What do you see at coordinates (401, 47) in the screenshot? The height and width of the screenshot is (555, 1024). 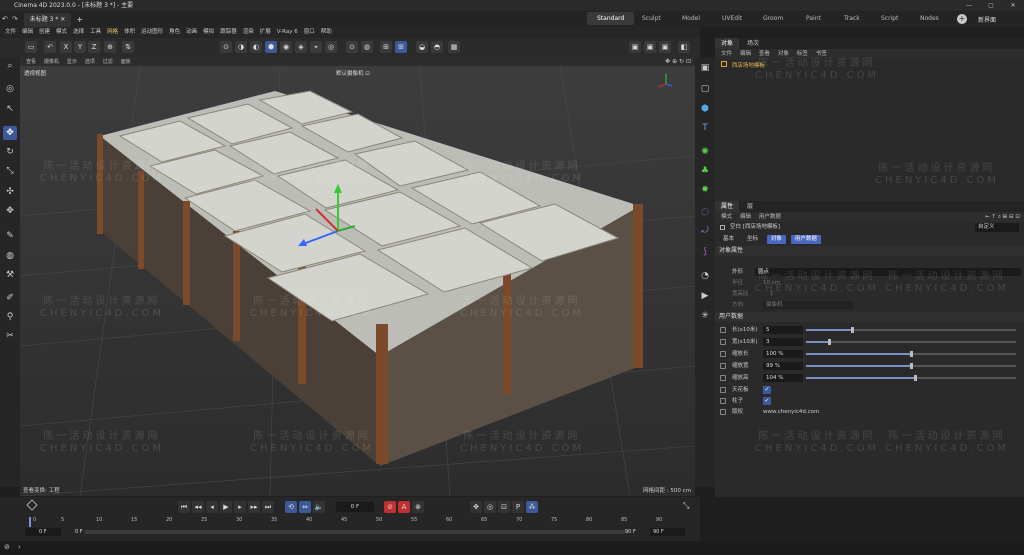 I see `grid-snap-icon: ⊞` at bounding box center [401, 47].